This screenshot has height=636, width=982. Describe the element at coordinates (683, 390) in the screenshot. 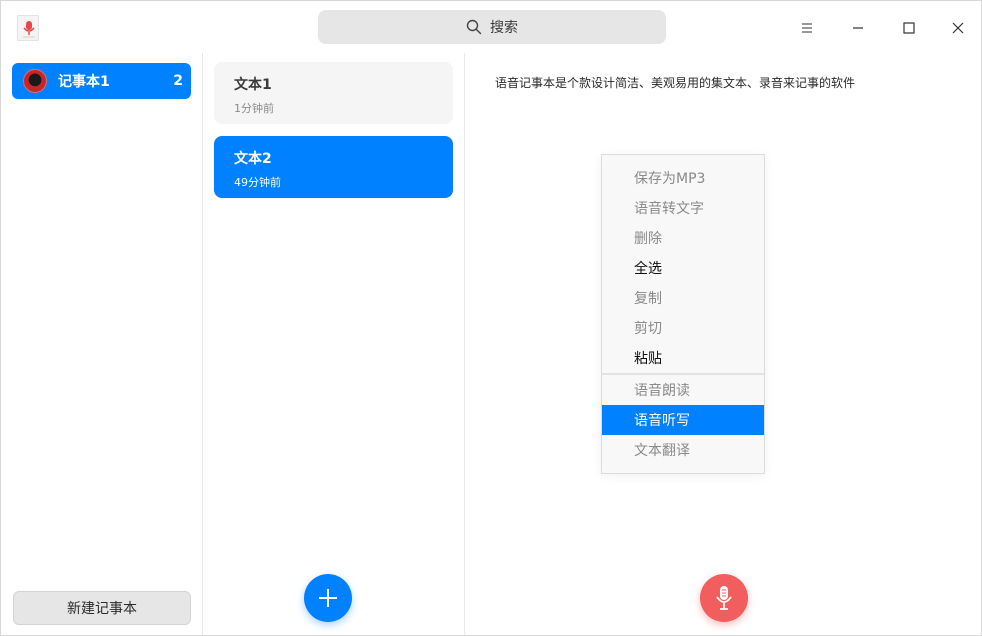

I see `menu-item-read-aloud: 语音朗读` at that location.